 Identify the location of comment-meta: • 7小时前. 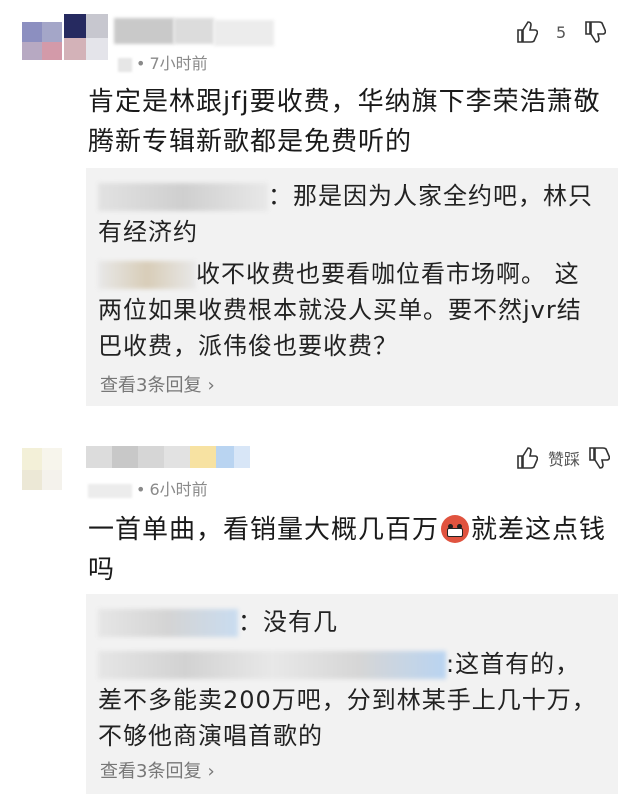
(163, 62).